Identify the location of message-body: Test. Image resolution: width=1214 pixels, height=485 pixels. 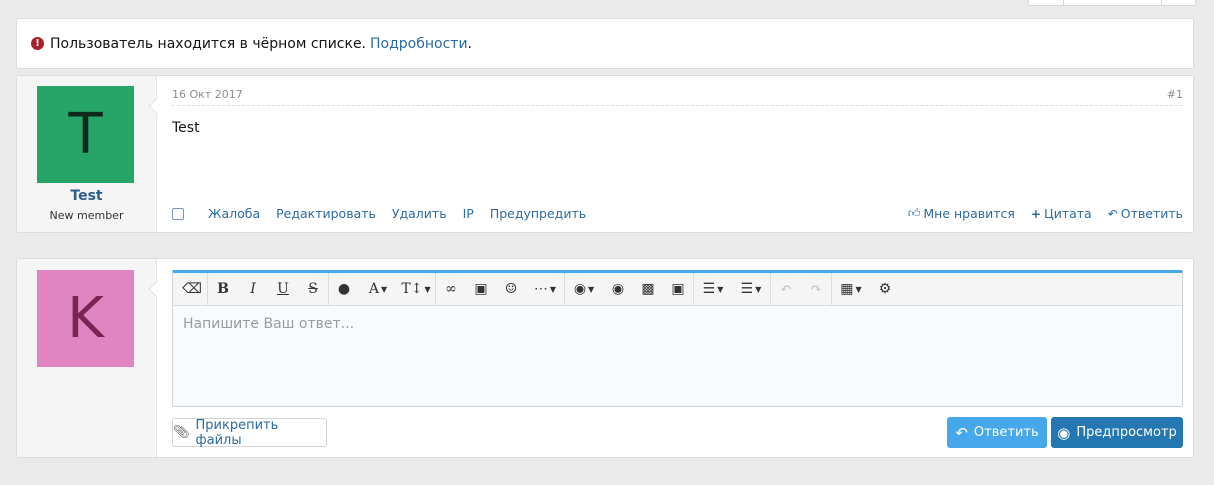
(186, 128).